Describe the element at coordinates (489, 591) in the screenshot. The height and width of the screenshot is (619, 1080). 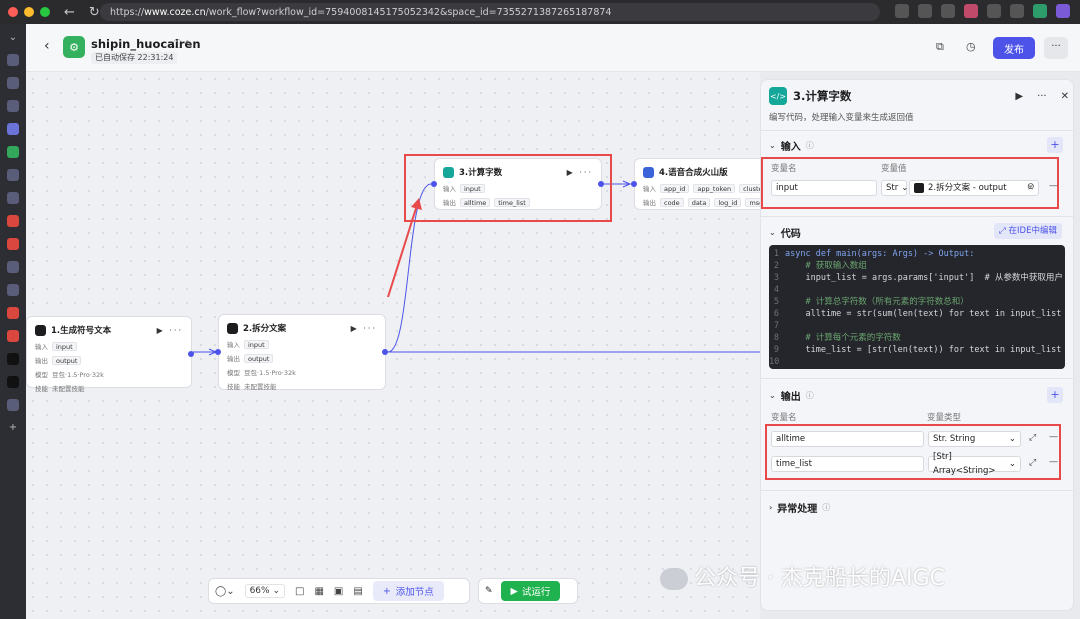
I see `debug-icon: ✎` at that location.